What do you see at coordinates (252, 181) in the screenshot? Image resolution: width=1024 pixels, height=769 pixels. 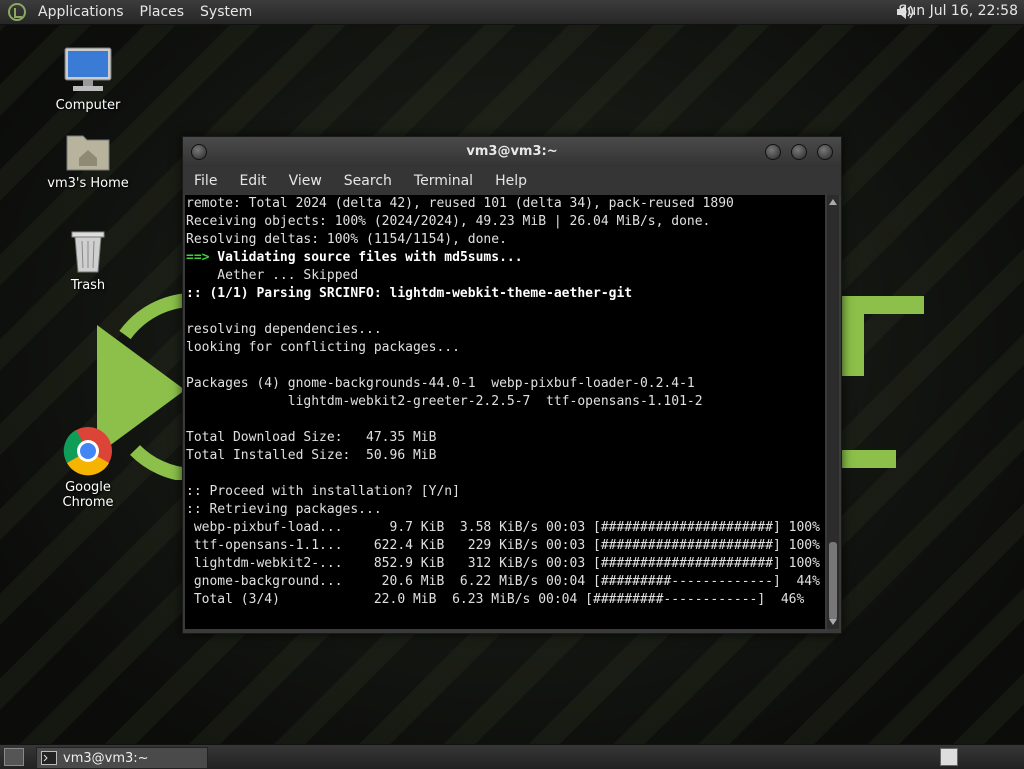 I see `menu-edit: Edit` at bounding box center [252, 181].